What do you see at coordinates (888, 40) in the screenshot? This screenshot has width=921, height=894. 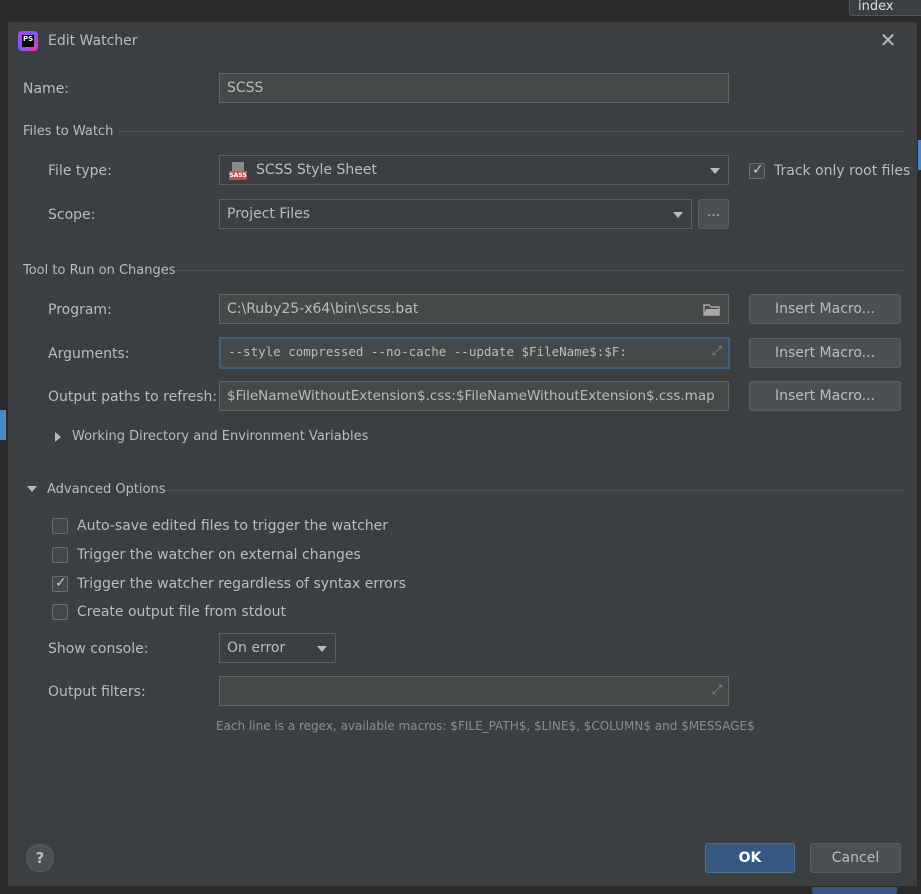 I see `close-icon: ✕` at bounding box center [888, 40].